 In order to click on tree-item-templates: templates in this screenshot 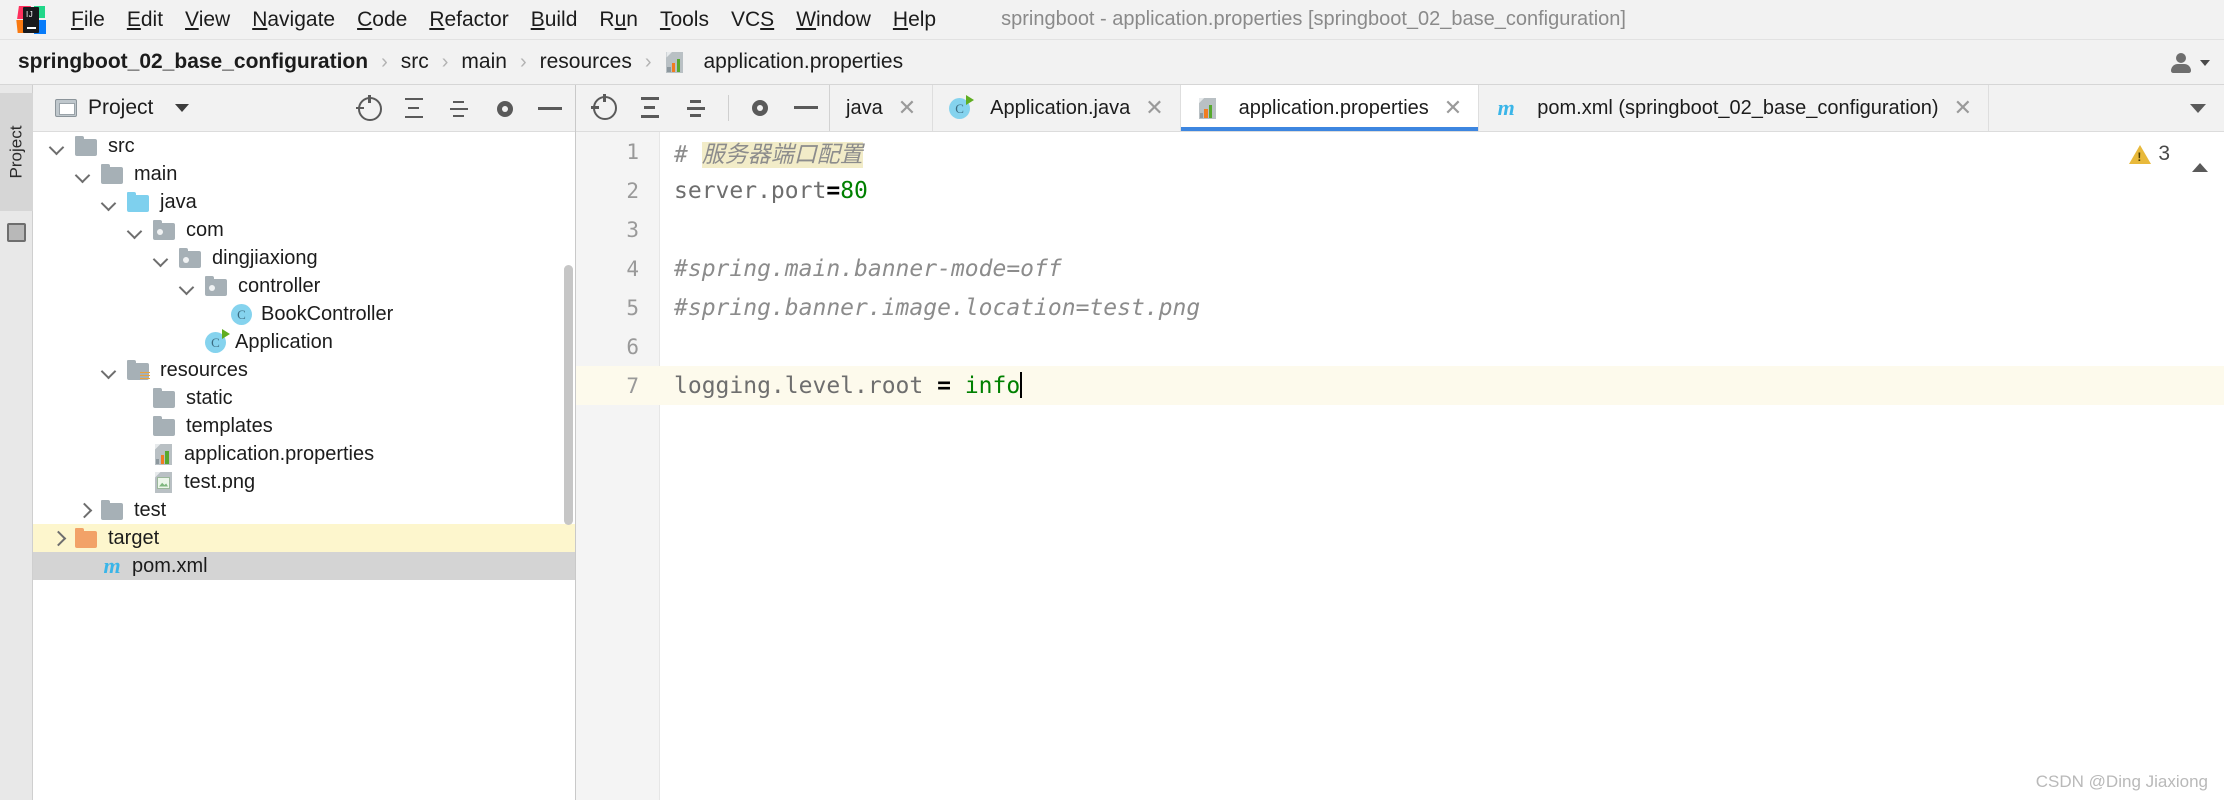, I will do `click(304, 426)`.